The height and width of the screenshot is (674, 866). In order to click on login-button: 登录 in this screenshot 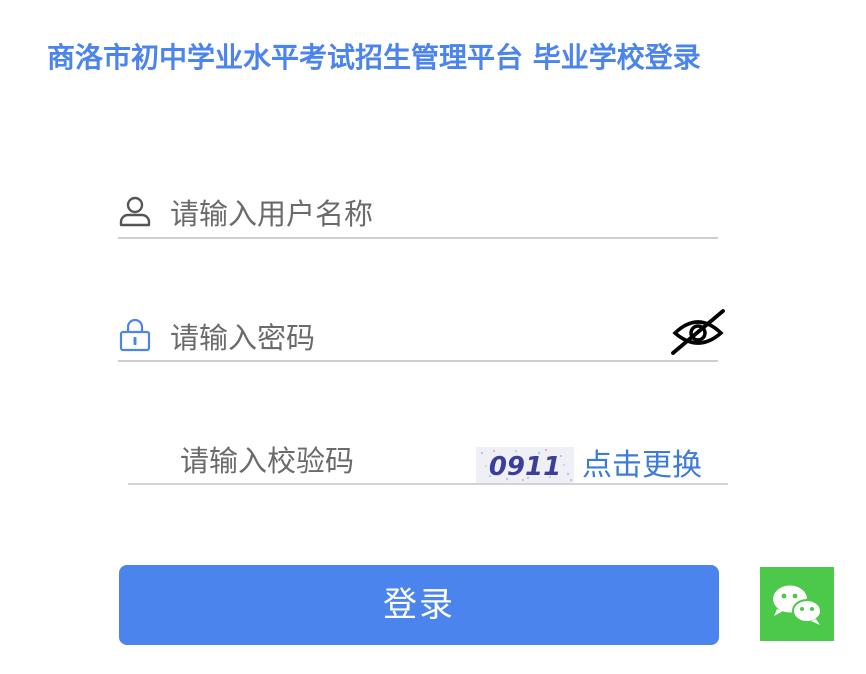, I will do `click(419, 605)`.